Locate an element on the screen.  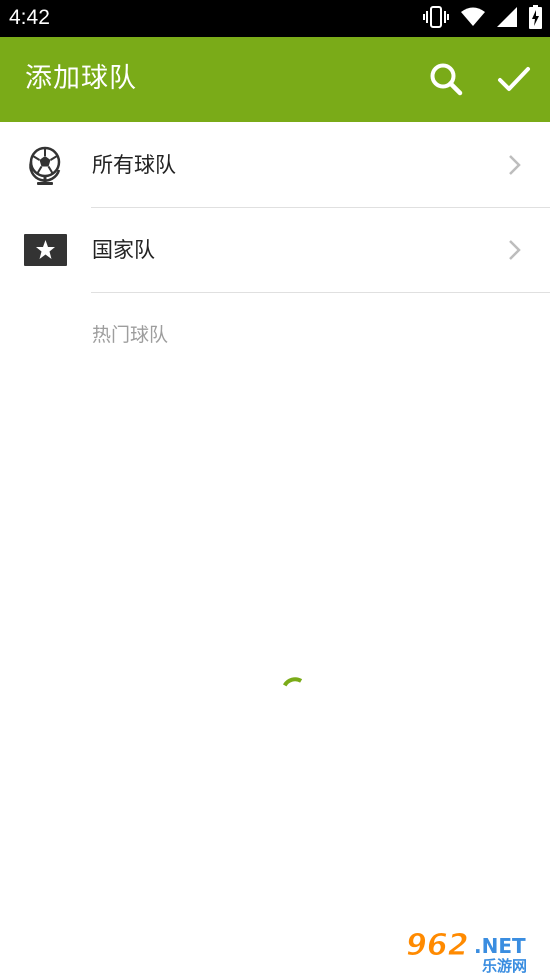
divider is located at coordinates (320, 292).